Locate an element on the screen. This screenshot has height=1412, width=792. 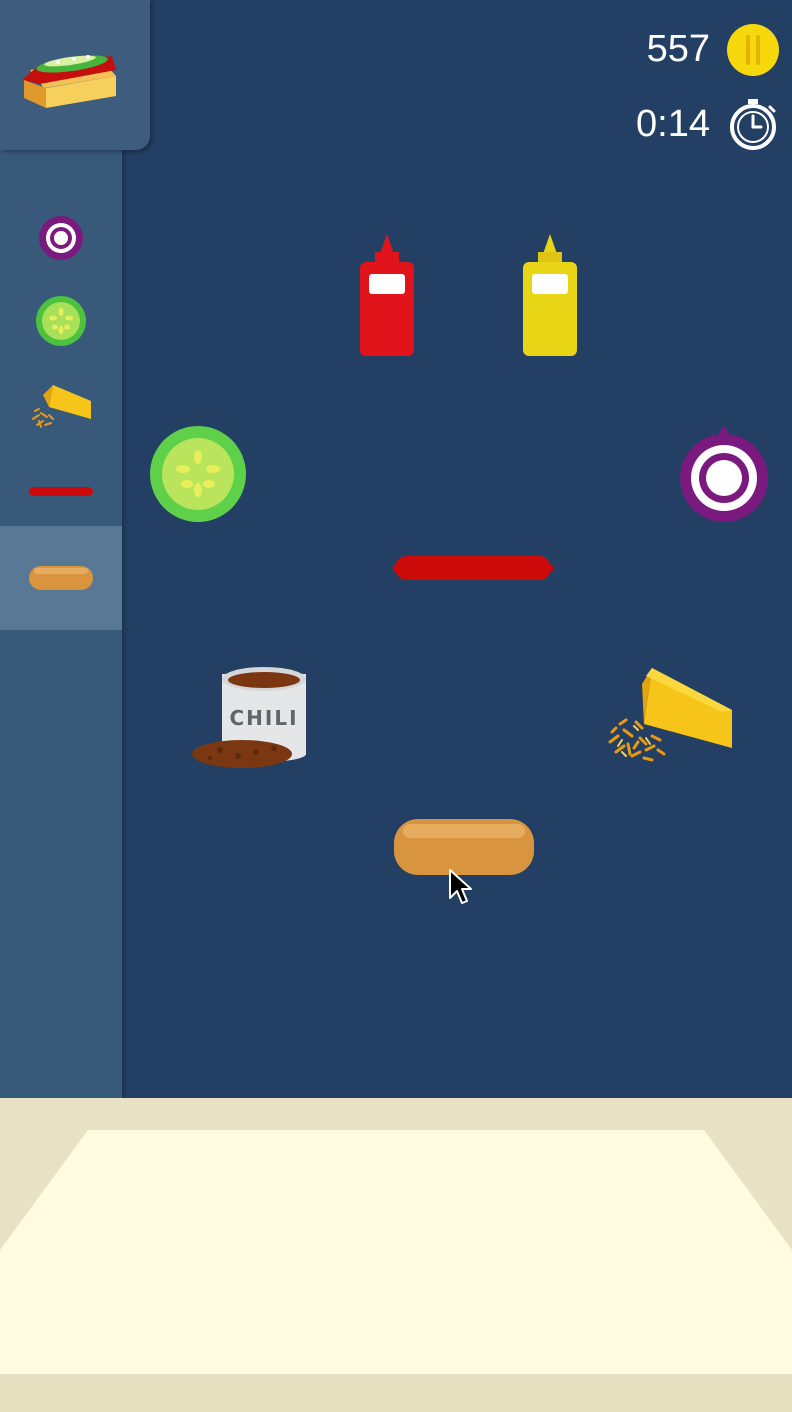
cucumber-icon is located at coordinates (61, 321).